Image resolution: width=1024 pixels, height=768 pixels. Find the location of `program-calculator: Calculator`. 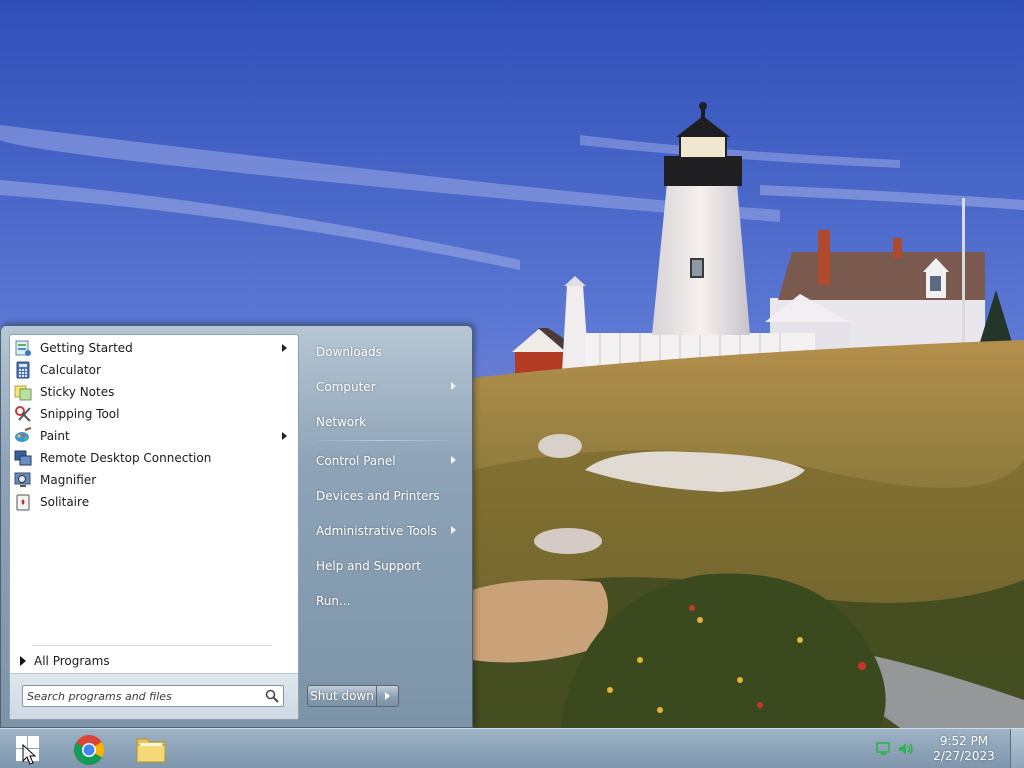

program-calculator: Calculator is located at coordinates (154, 370).